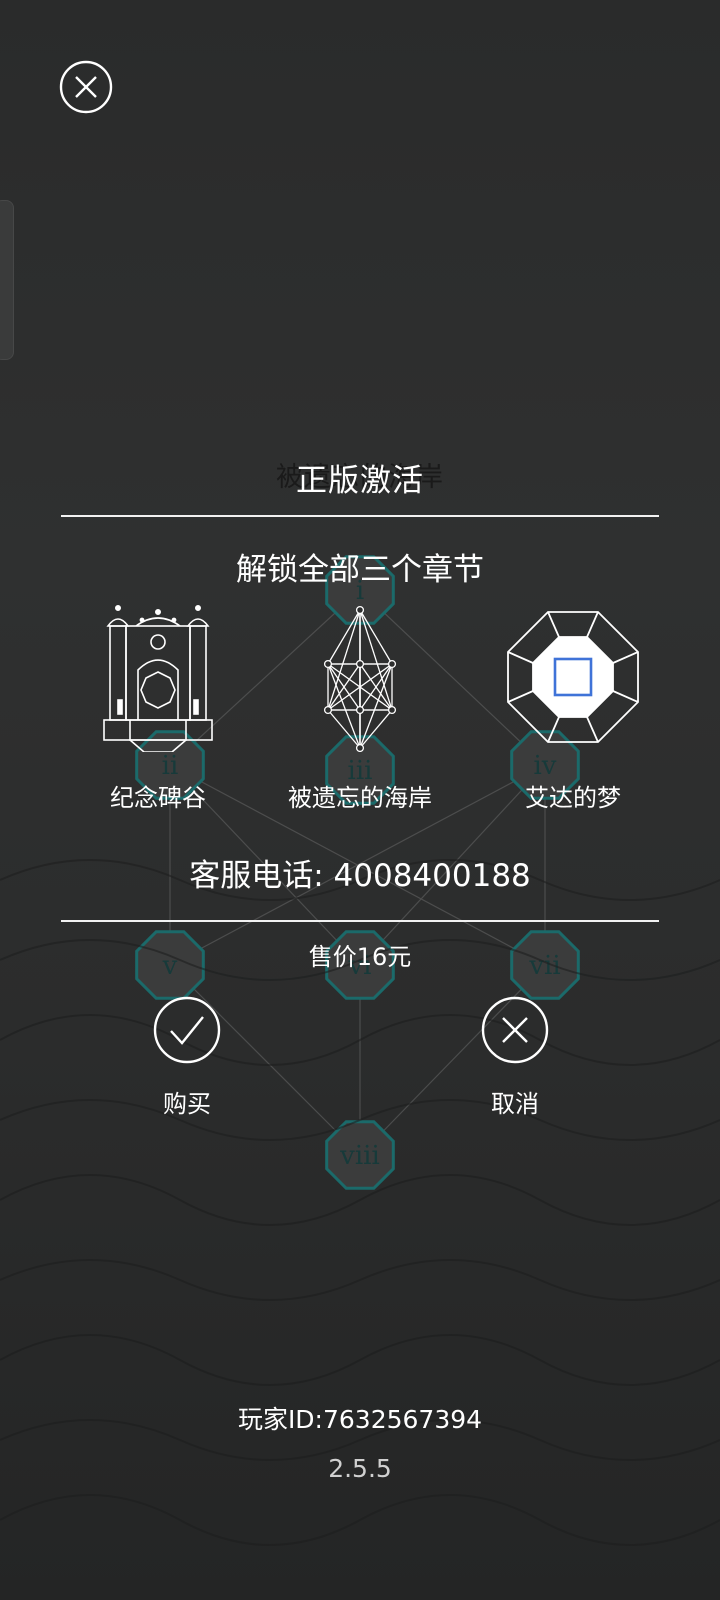 The width and height of the screenshot is (720, 1600). What do you see at coordinates (7, 280) in the screenshot?
I see `side-drawer-handle` at bounding box center [7, 280].